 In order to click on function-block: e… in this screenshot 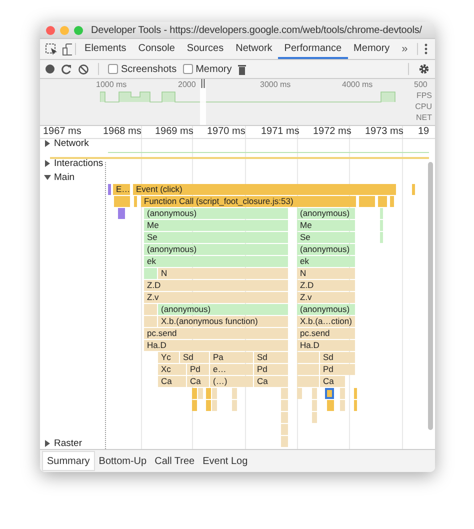, I will do `click(231, 369)`.